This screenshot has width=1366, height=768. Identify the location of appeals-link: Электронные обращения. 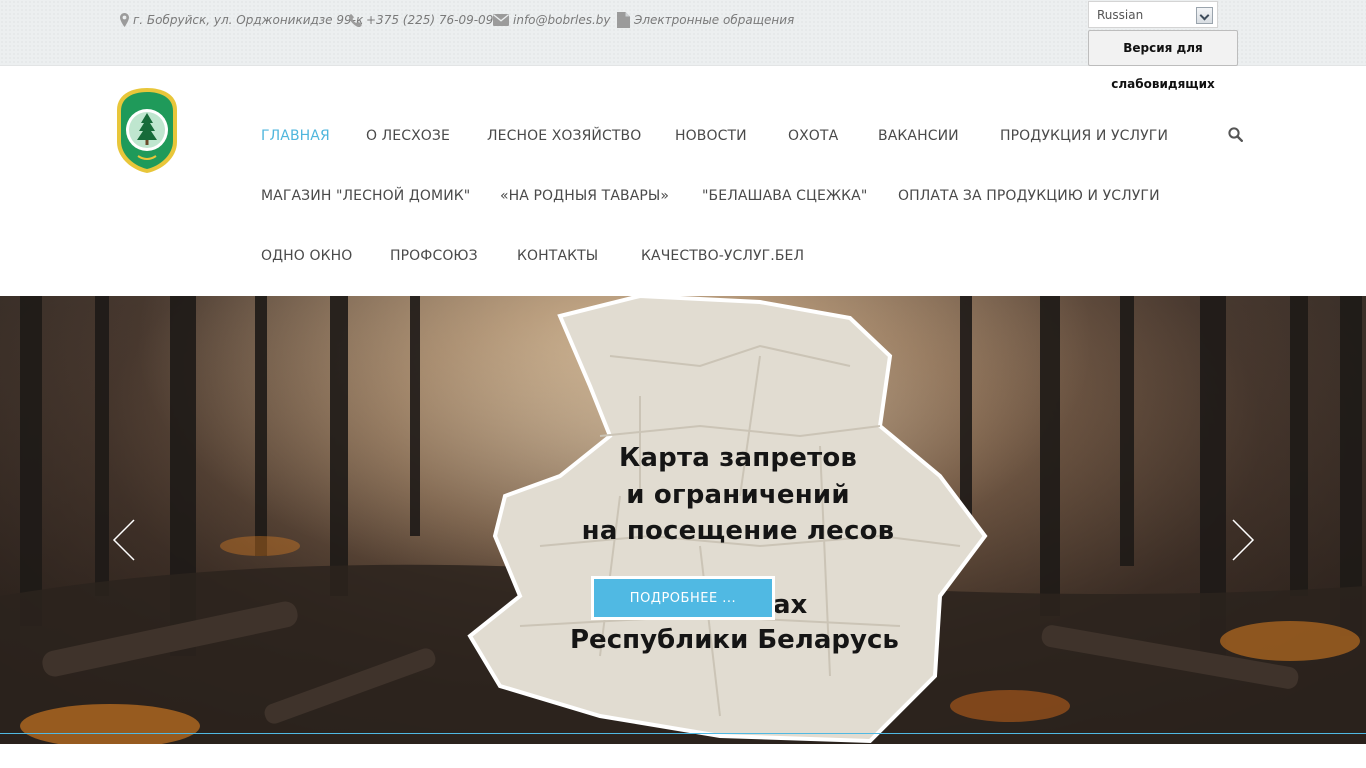
(705, 20).